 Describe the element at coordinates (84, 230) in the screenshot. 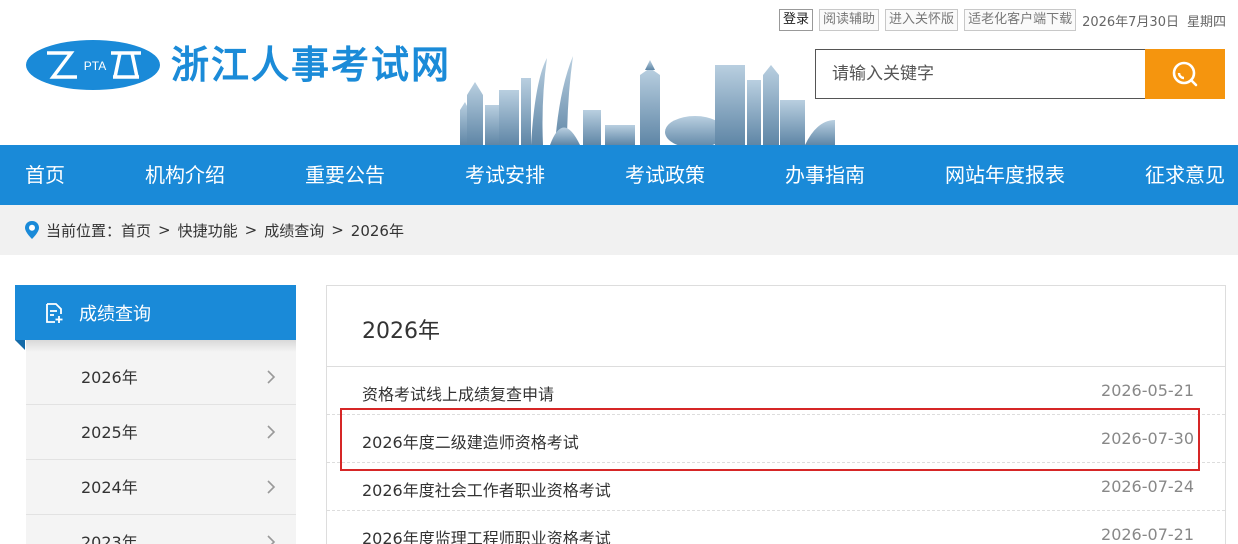

I see `breadcrumb-prefix: 当前位置：` at that location.